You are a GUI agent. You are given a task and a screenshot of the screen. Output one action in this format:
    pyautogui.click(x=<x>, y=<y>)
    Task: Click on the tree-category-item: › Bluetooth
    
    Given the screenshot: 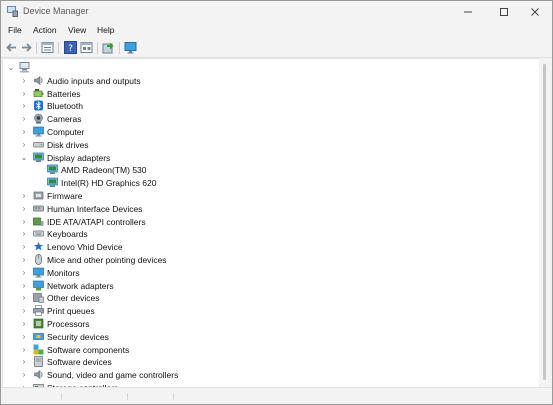 What is the action you would take?
    pyautogui.click(x=263, y=106)
    